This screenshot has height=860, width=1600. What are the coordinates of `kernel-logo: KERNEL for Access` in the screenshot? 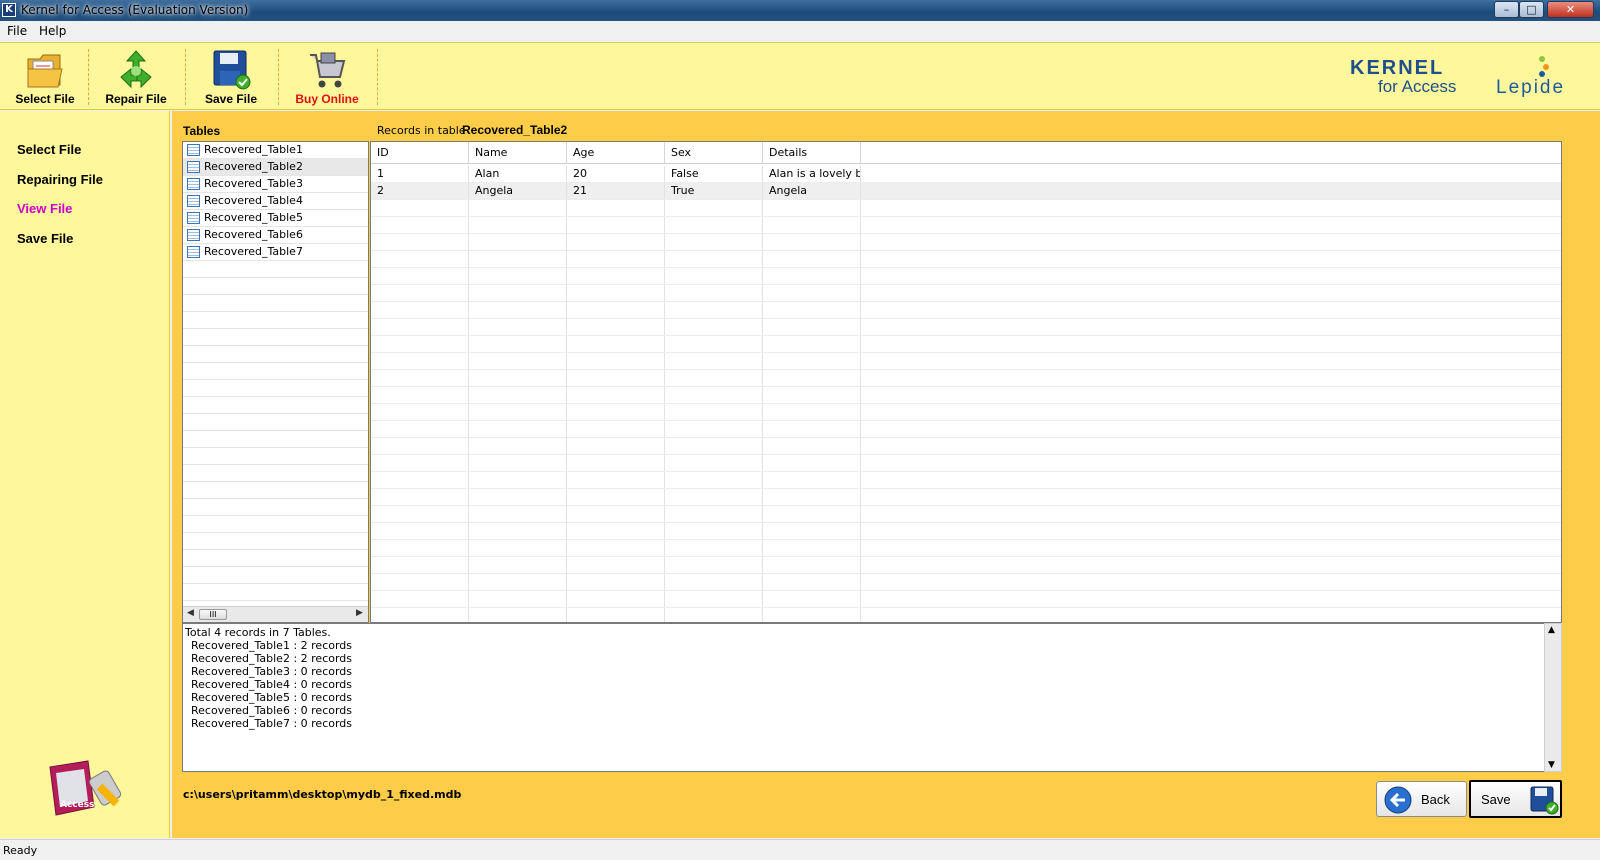 It's located at (1403, 77).